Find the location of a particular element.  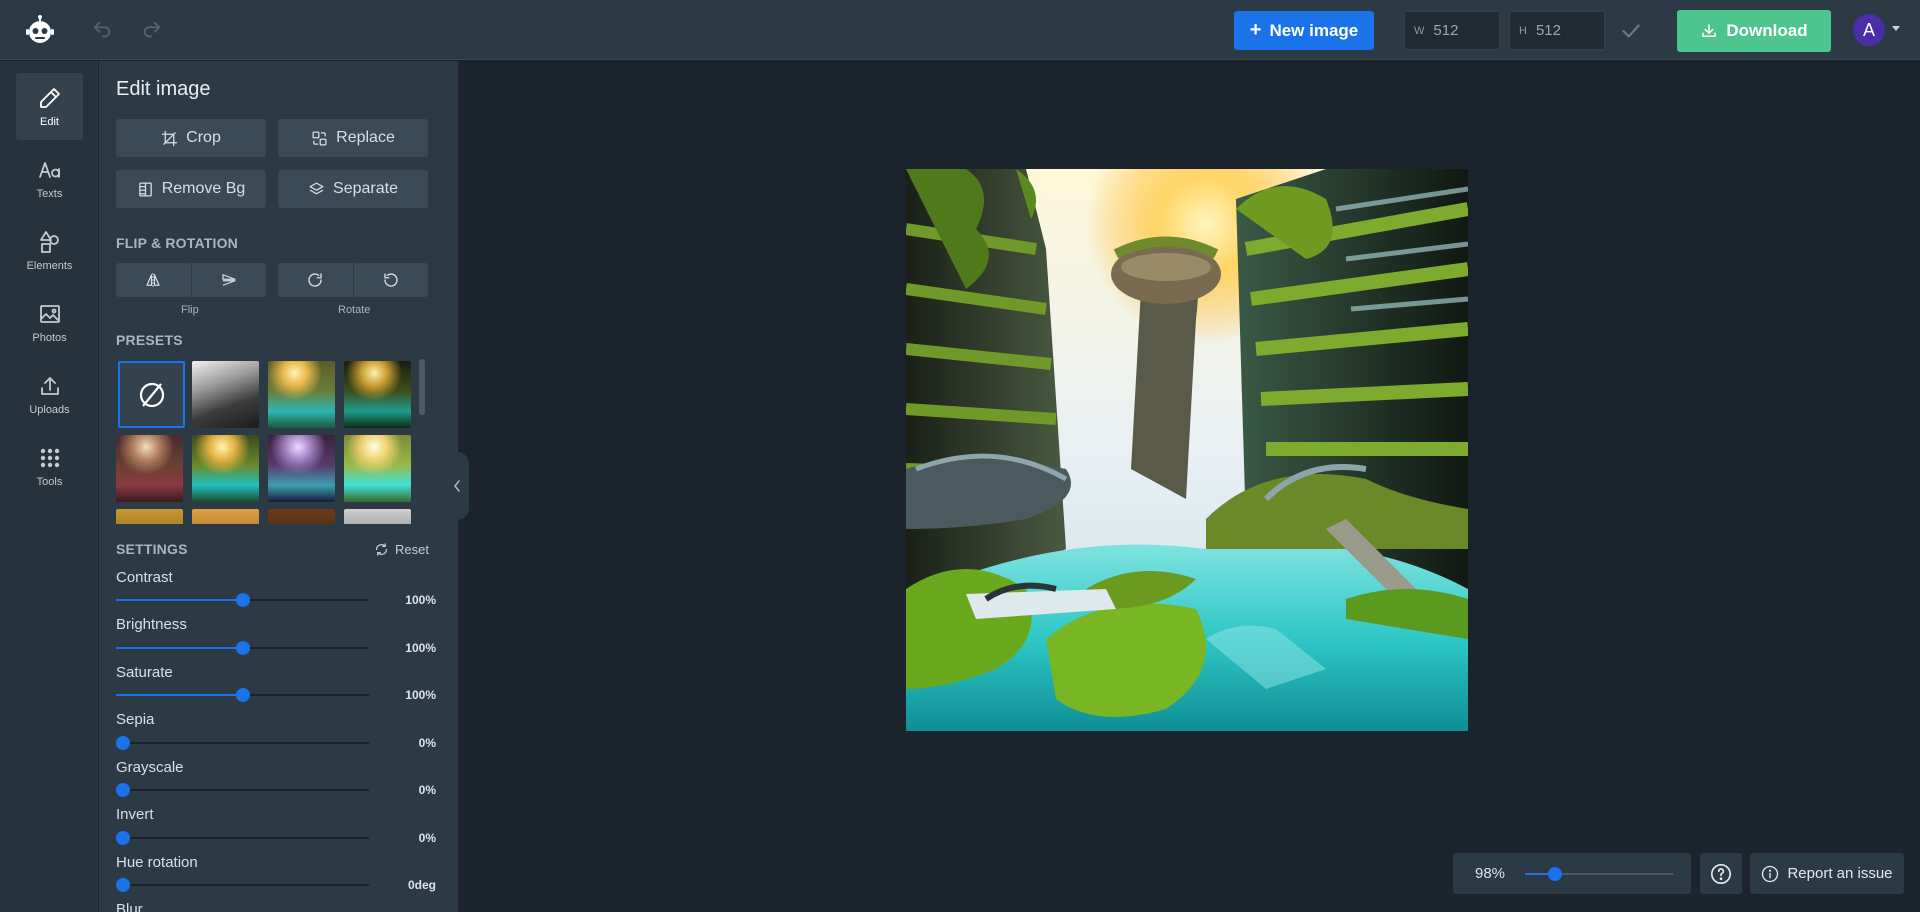

brightness-slider is located at coordinates (242, 648).